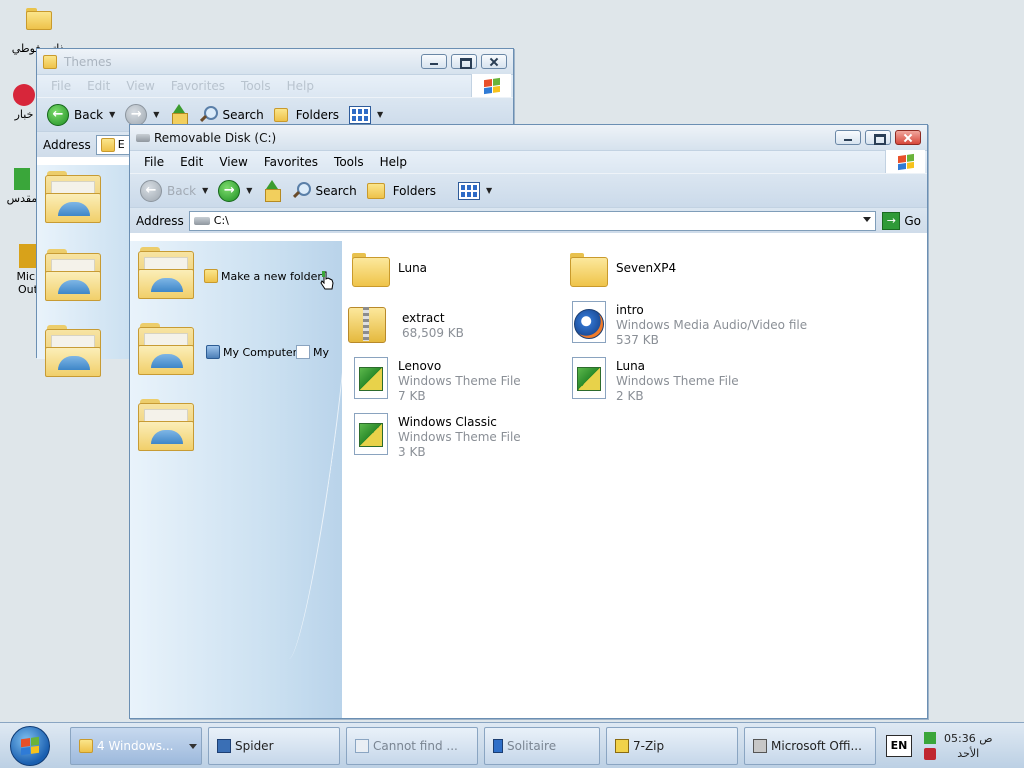 This screenshot has height=768, width=1024. Describe the element at coordinates (215, 137) in the screenshot. I see `window-title: Removable Disk (C:)` at that location.